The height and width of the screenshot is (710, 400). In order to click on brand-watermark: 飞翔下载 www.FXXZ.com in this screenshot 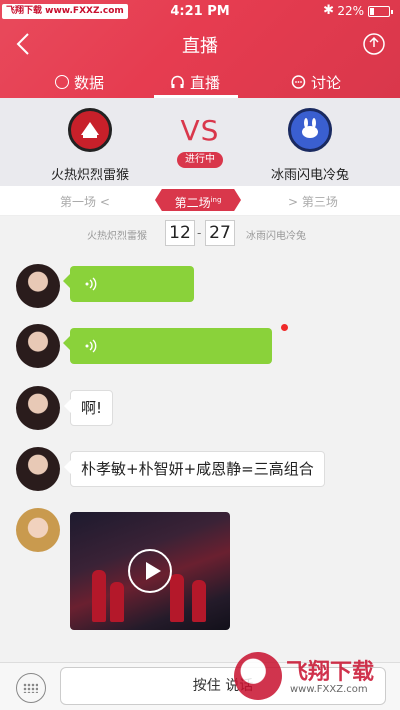, I will do `click(314, 676)`.